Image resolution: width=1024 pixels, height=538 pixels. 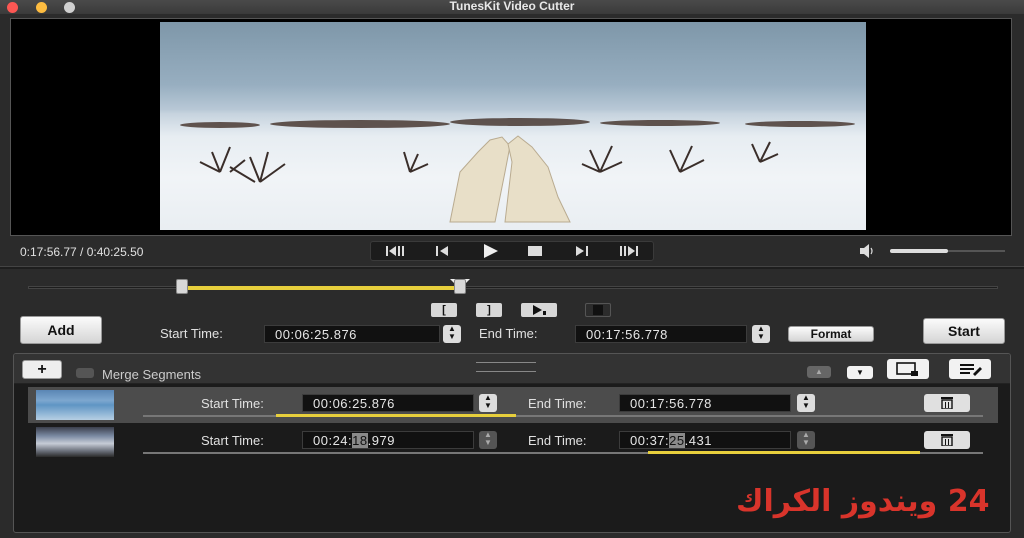 I want to click on end-time-prefix: 00:37:, so click(x=650, y=440).